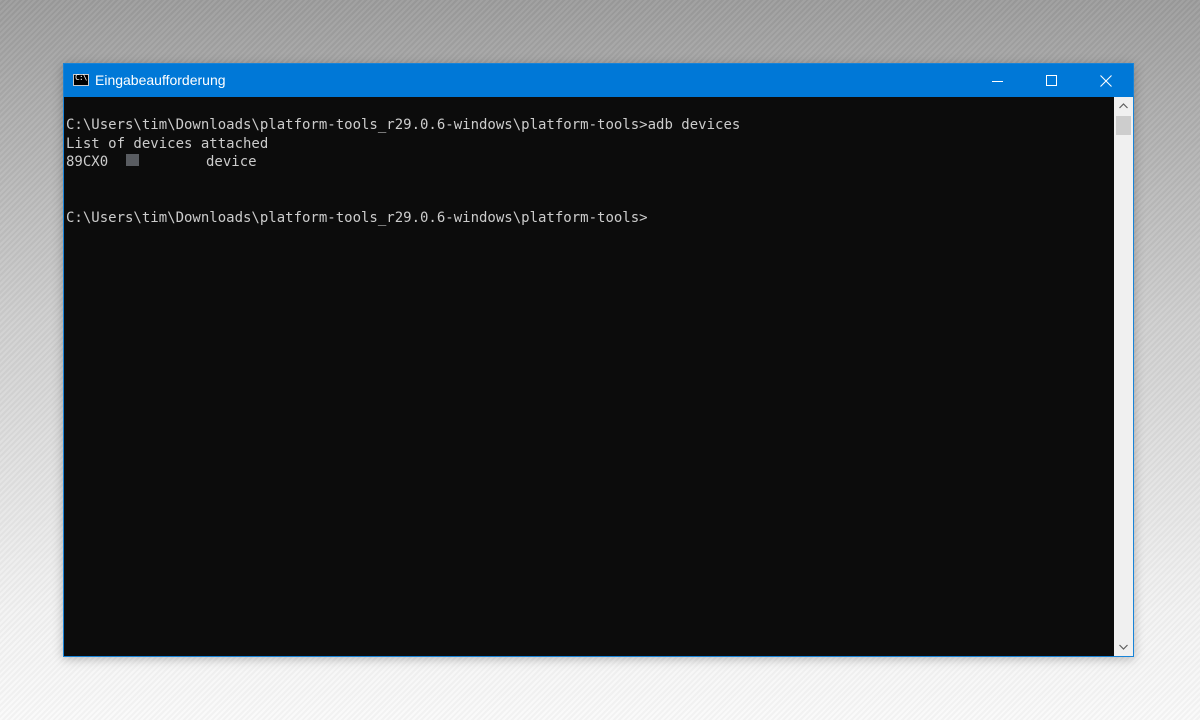 The image size is (1200, 720). Describe the element at coordinates (231, 162) in the screenshot. I see `device-status: device` at that location.